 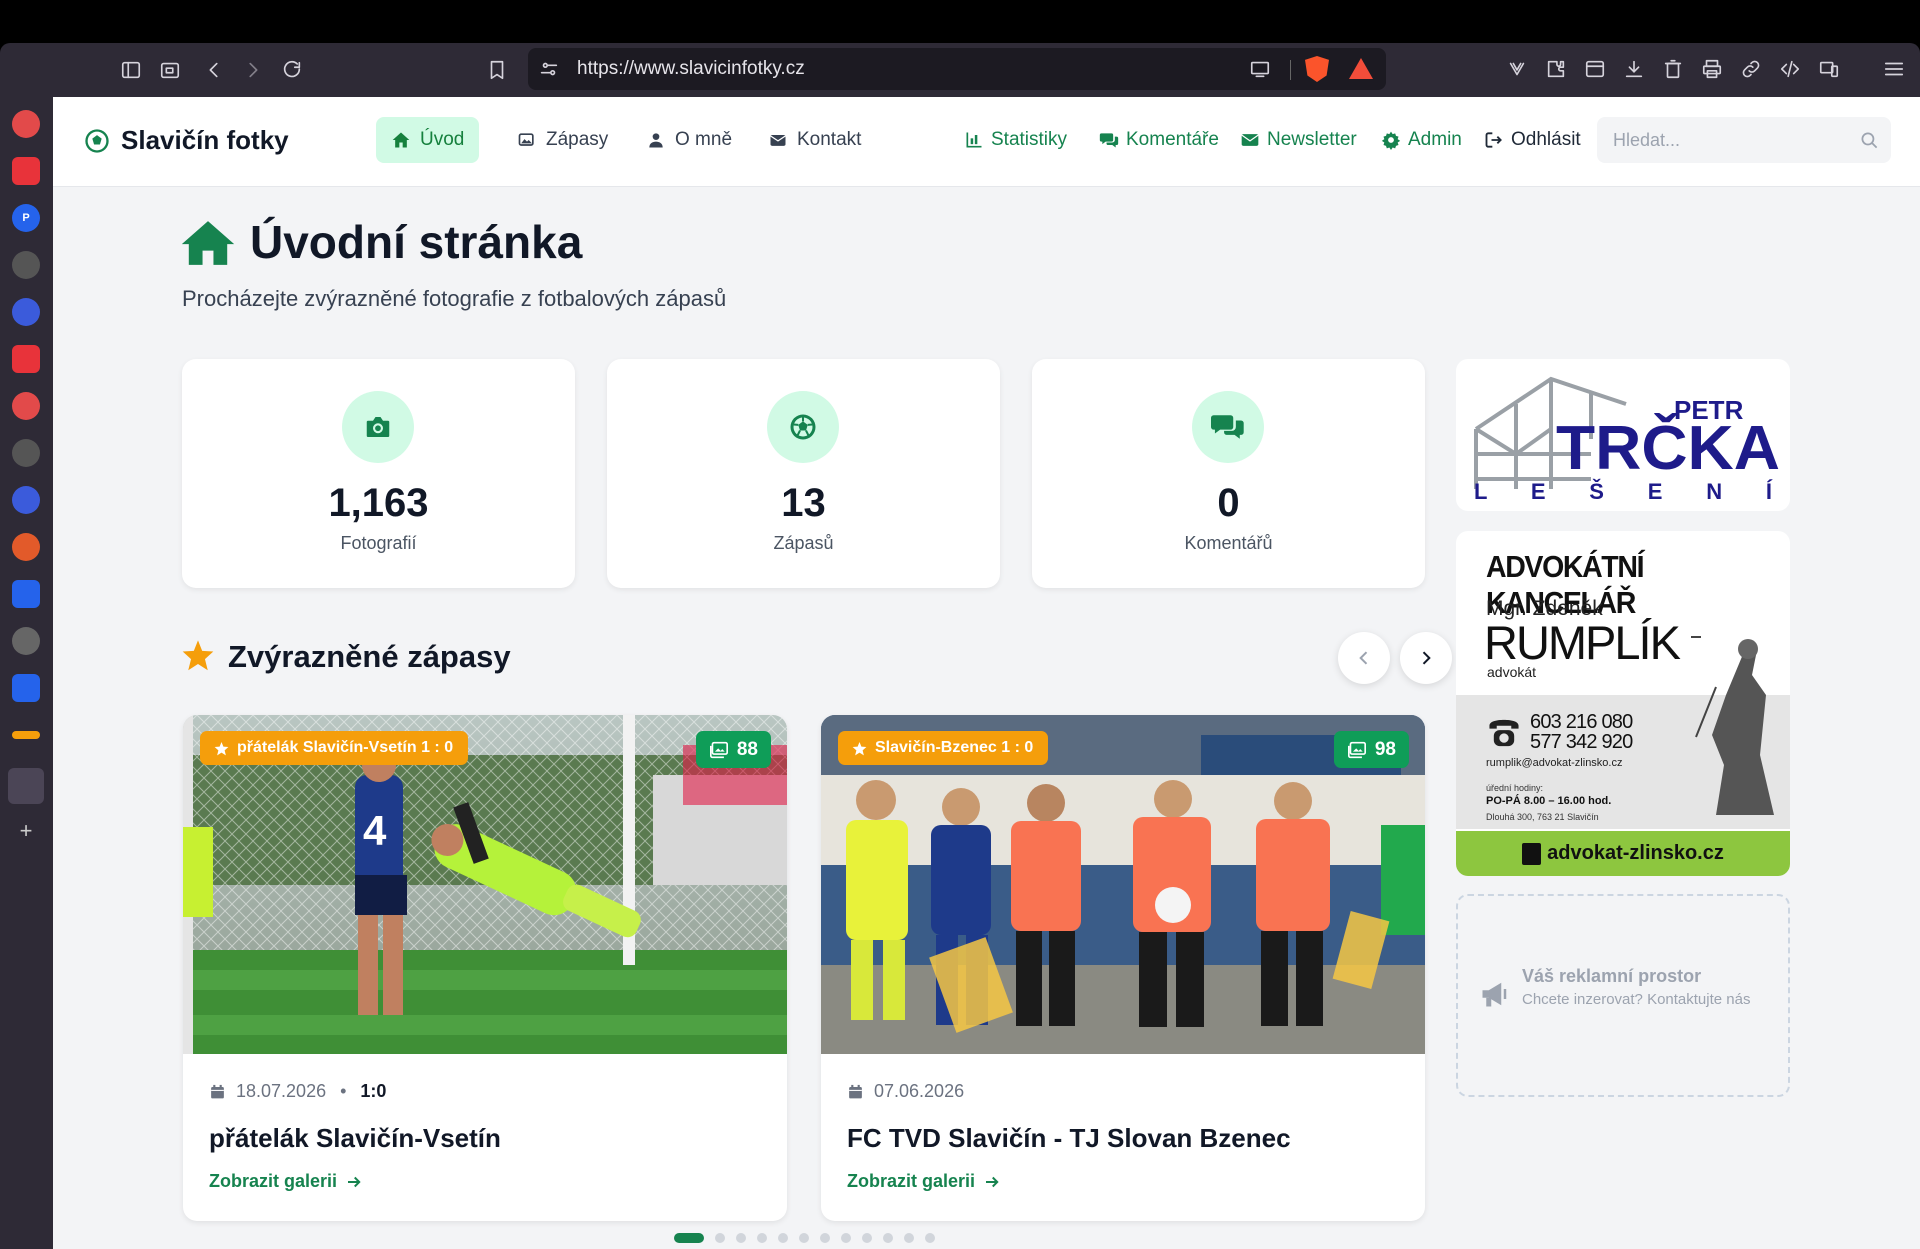 What do you see at coordinates (1673, 69) in the screenshot?
I see `trash-icon` at bounding box center [1673, 69].